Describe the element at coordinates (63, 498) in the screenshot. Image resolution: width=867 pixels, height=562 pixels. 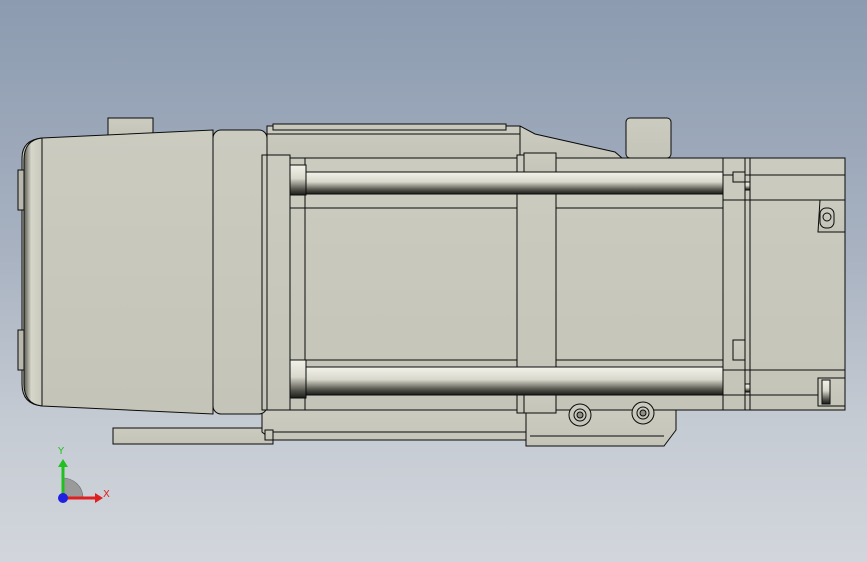
I see `z-axis-dot` at that location.